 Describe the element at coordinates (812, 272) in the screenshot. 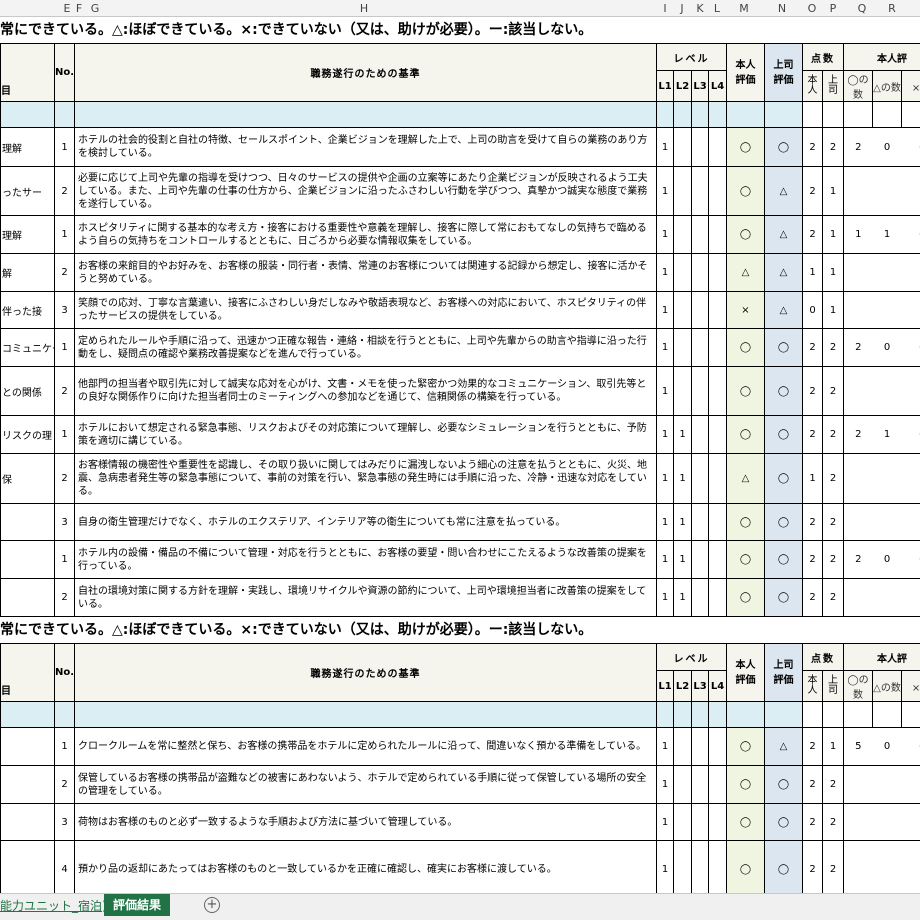

I see `row-self-points: 1` at that location.